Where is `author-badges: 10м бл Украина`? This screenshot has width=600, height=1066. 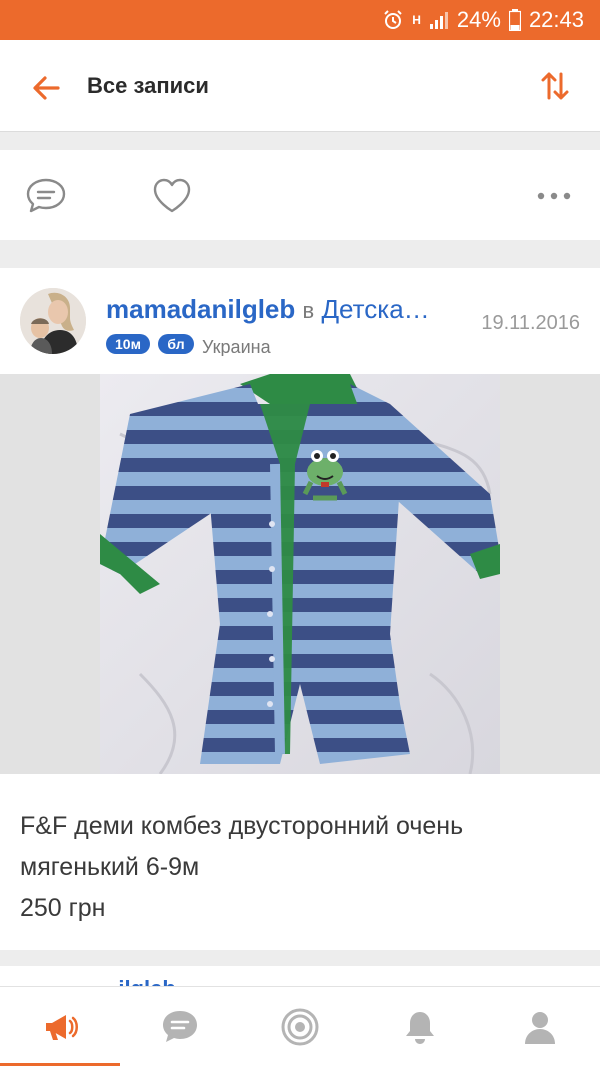 author-badges: 10м бл Украина is located at coordinates (206, 345).